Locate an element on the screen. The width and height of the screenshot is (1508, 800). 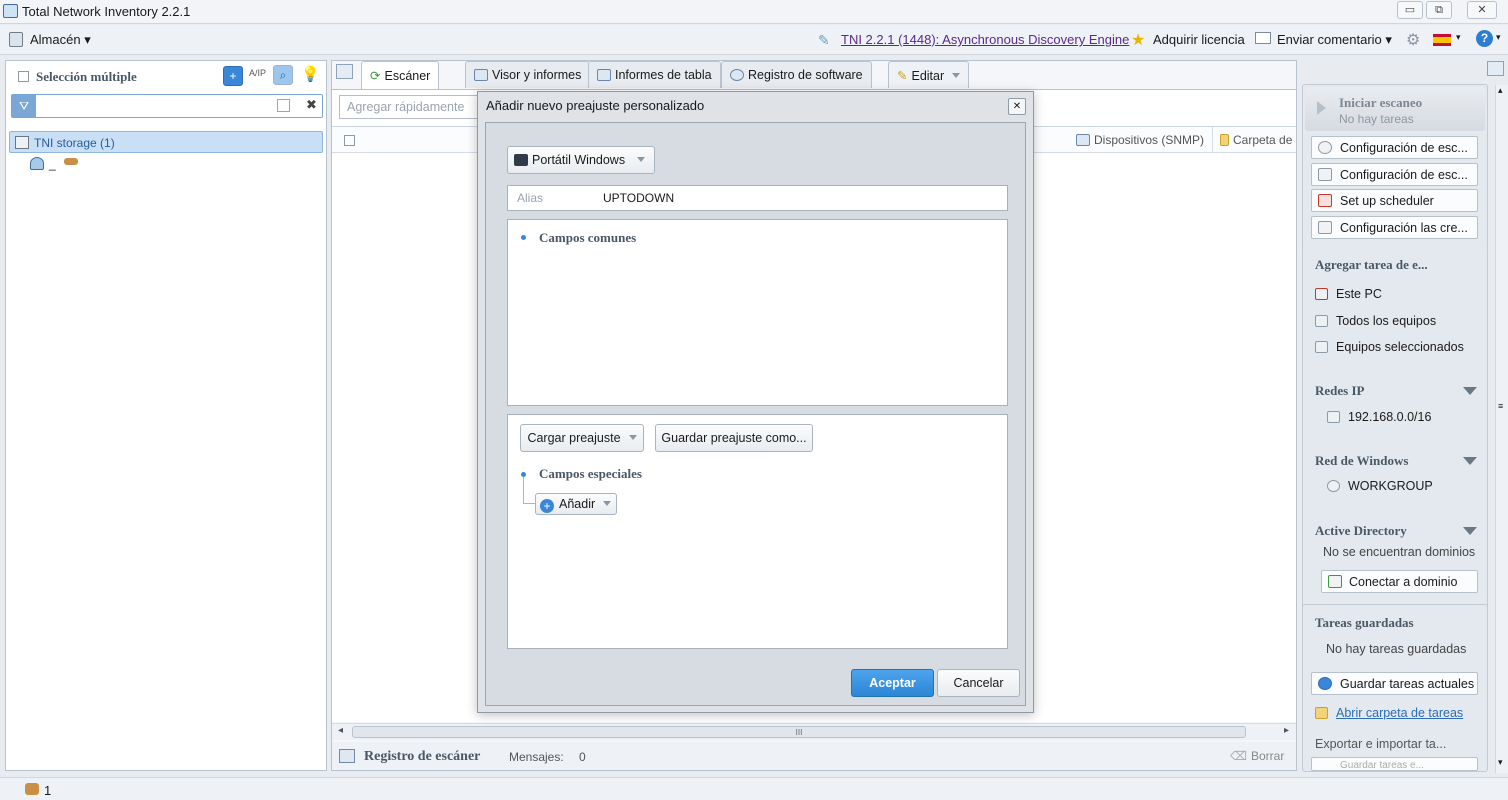
add-selected-computers: Equipos seleccionados is located at coordinates (1389, 347).